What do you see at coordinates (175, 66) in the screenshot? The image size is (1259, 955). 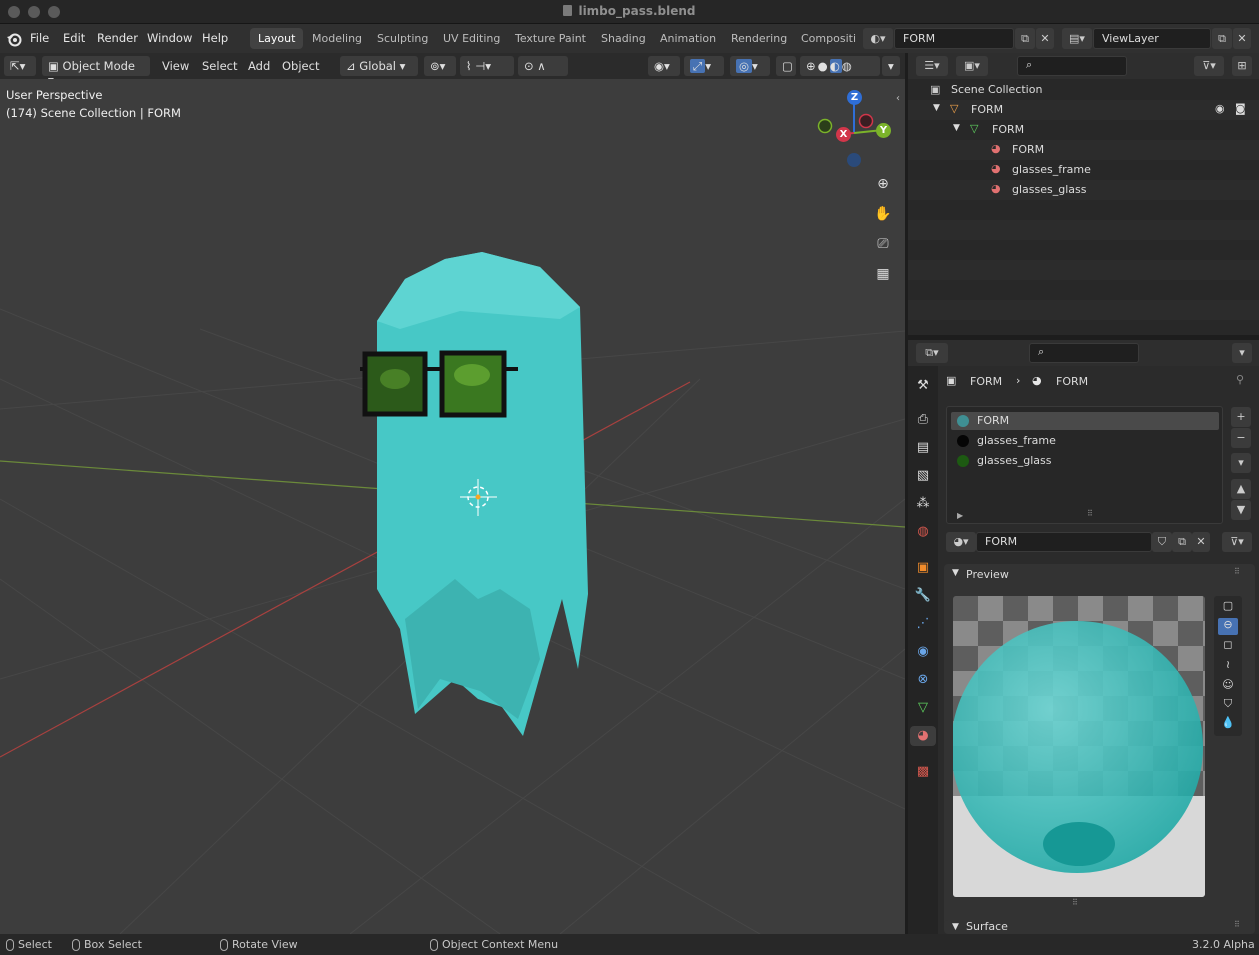 I see `menu-view: View` at bounding box center [175, 66].